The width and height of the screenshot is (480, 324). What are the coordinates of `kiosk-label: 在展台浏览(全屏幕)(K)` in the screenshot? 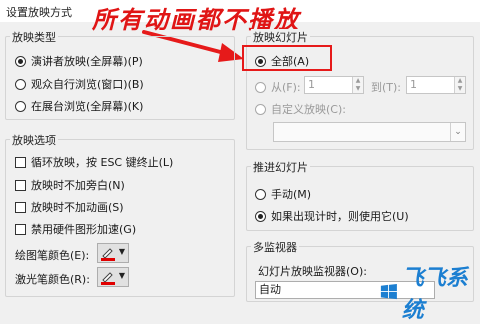 It's located at (87, 106).